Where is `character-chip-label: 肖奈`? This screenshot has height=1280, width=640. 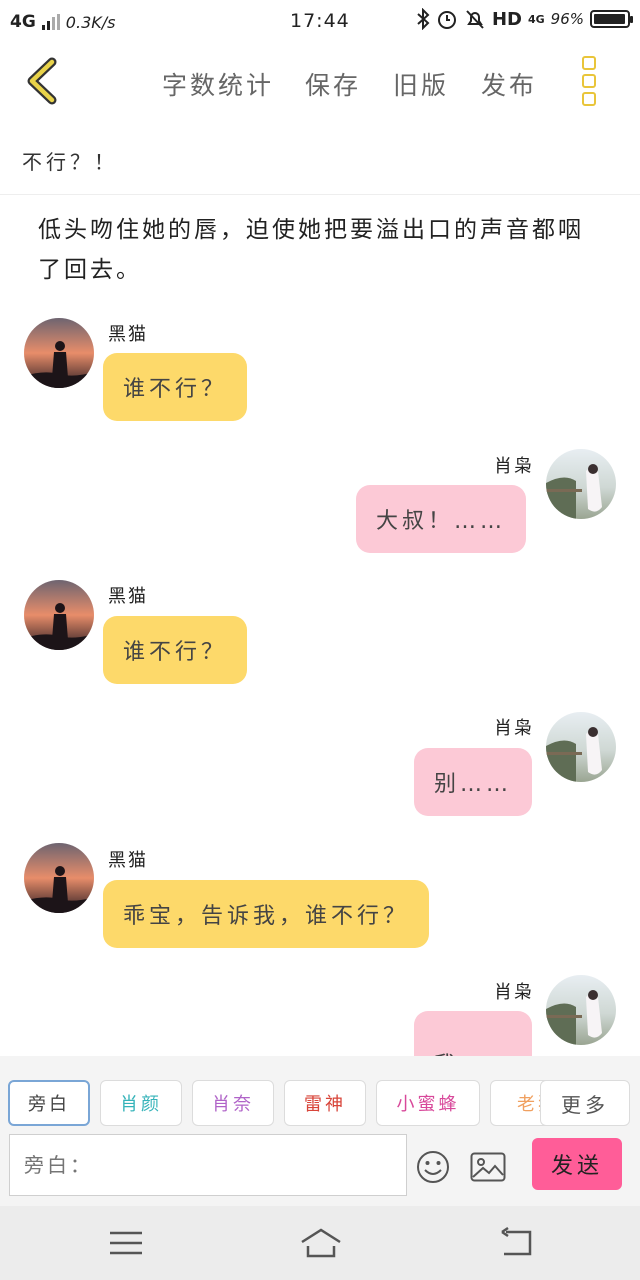 character-chip-label: 肖奈 is located at coordinates (233, 1104).